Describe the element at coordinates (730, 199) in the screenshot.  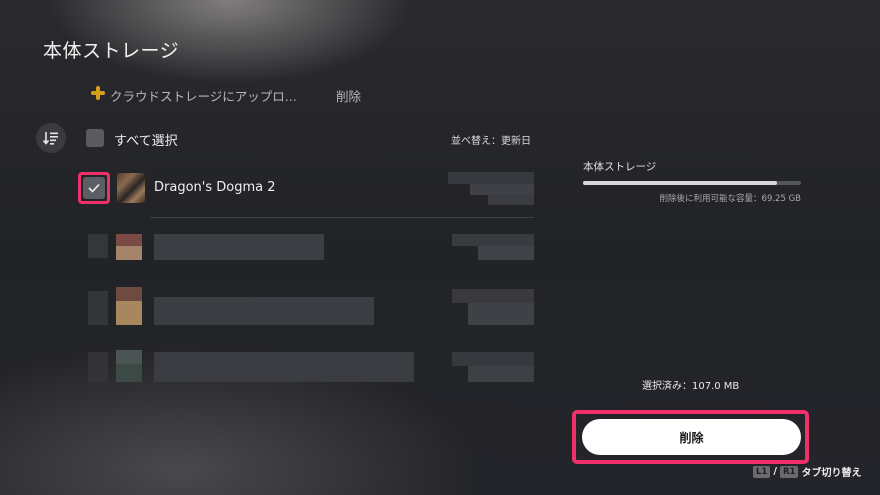
I see `storage-free-text: 削除後に利用可能な容量：69.25 GB` at that location.